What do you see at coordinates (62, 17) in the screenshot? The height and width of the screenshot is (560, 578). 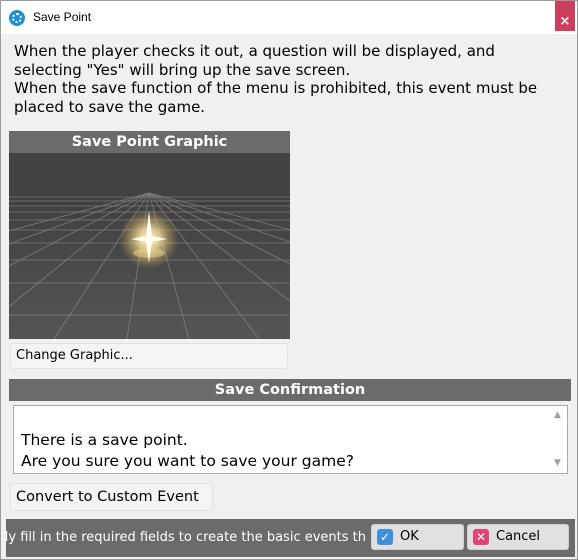 I see `window-title: Save Point` at bounding box center [62, 17].